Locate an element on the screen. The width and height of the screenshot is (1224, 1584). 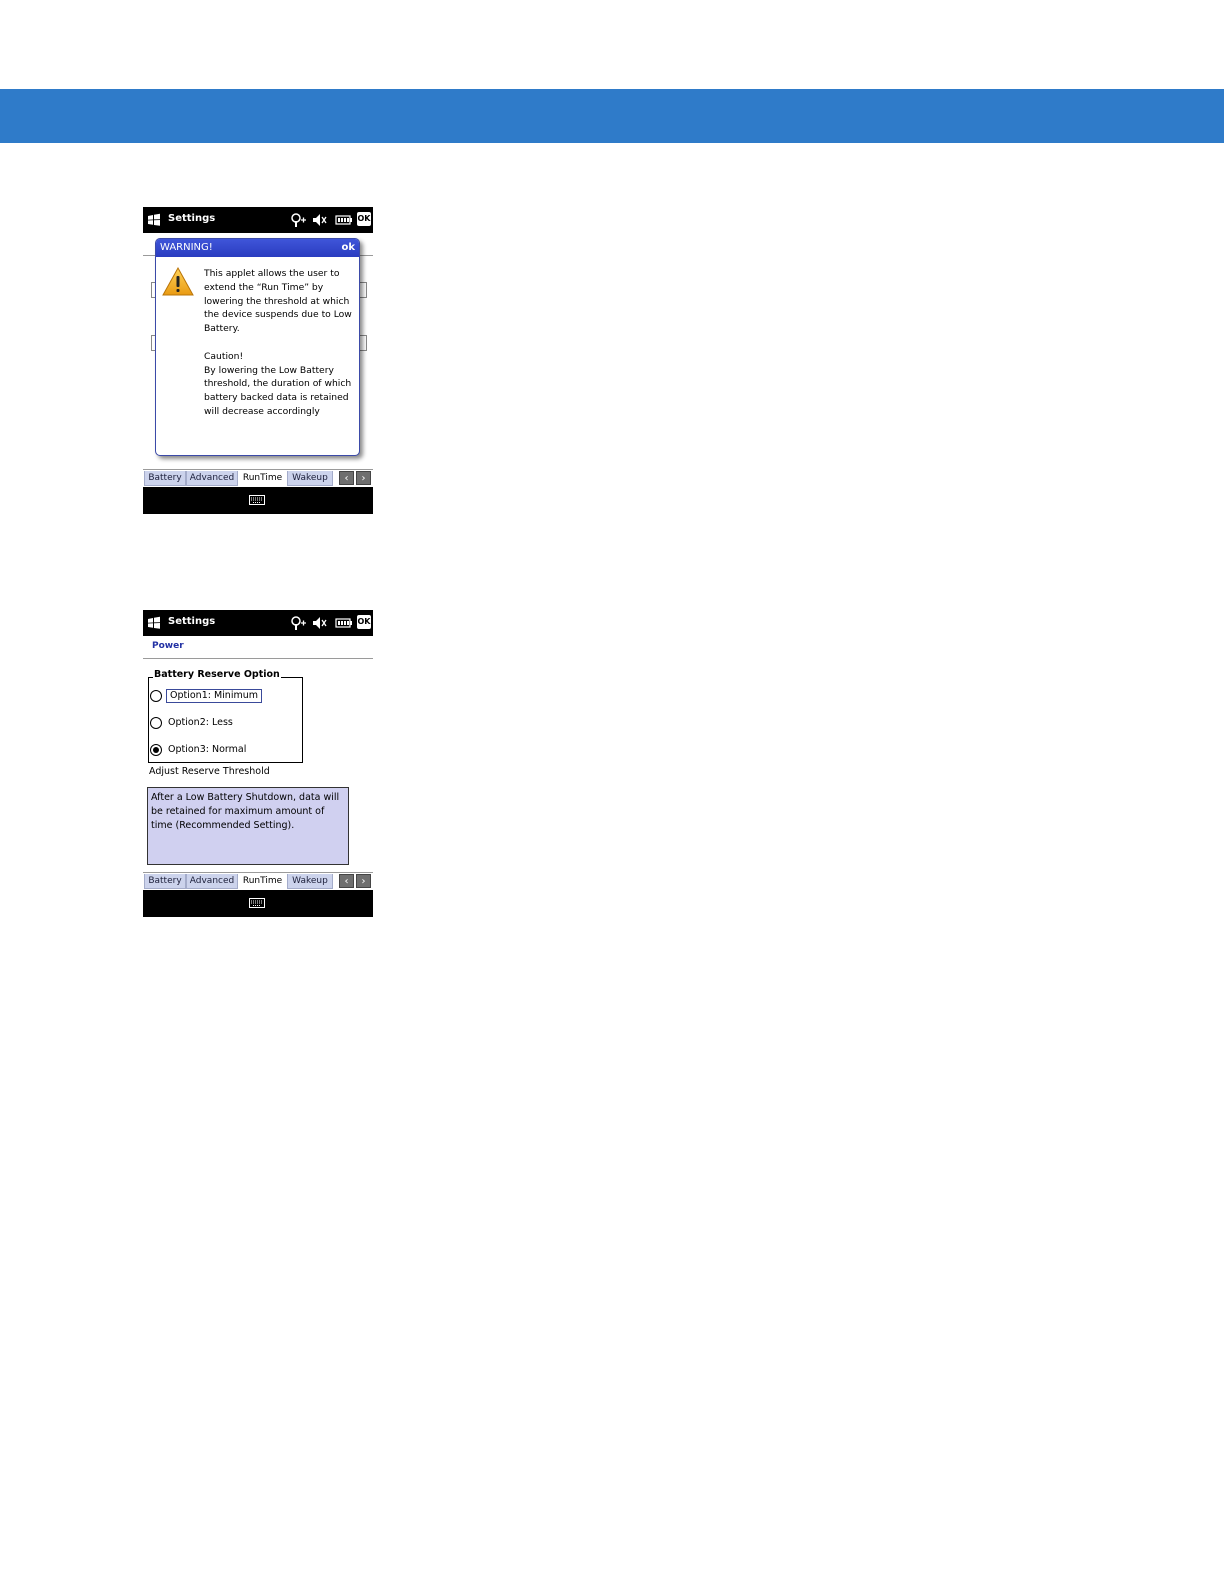
header: Power is located at coordinates (258, 647).